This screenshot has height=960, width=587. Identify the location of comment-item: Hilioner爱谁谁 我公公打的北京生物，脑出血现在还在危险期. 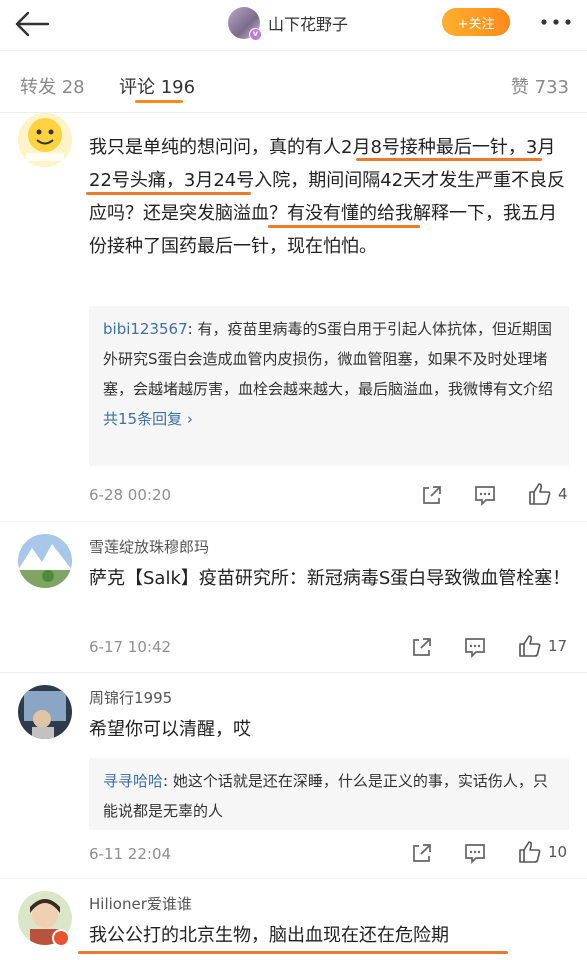
(293, 919).